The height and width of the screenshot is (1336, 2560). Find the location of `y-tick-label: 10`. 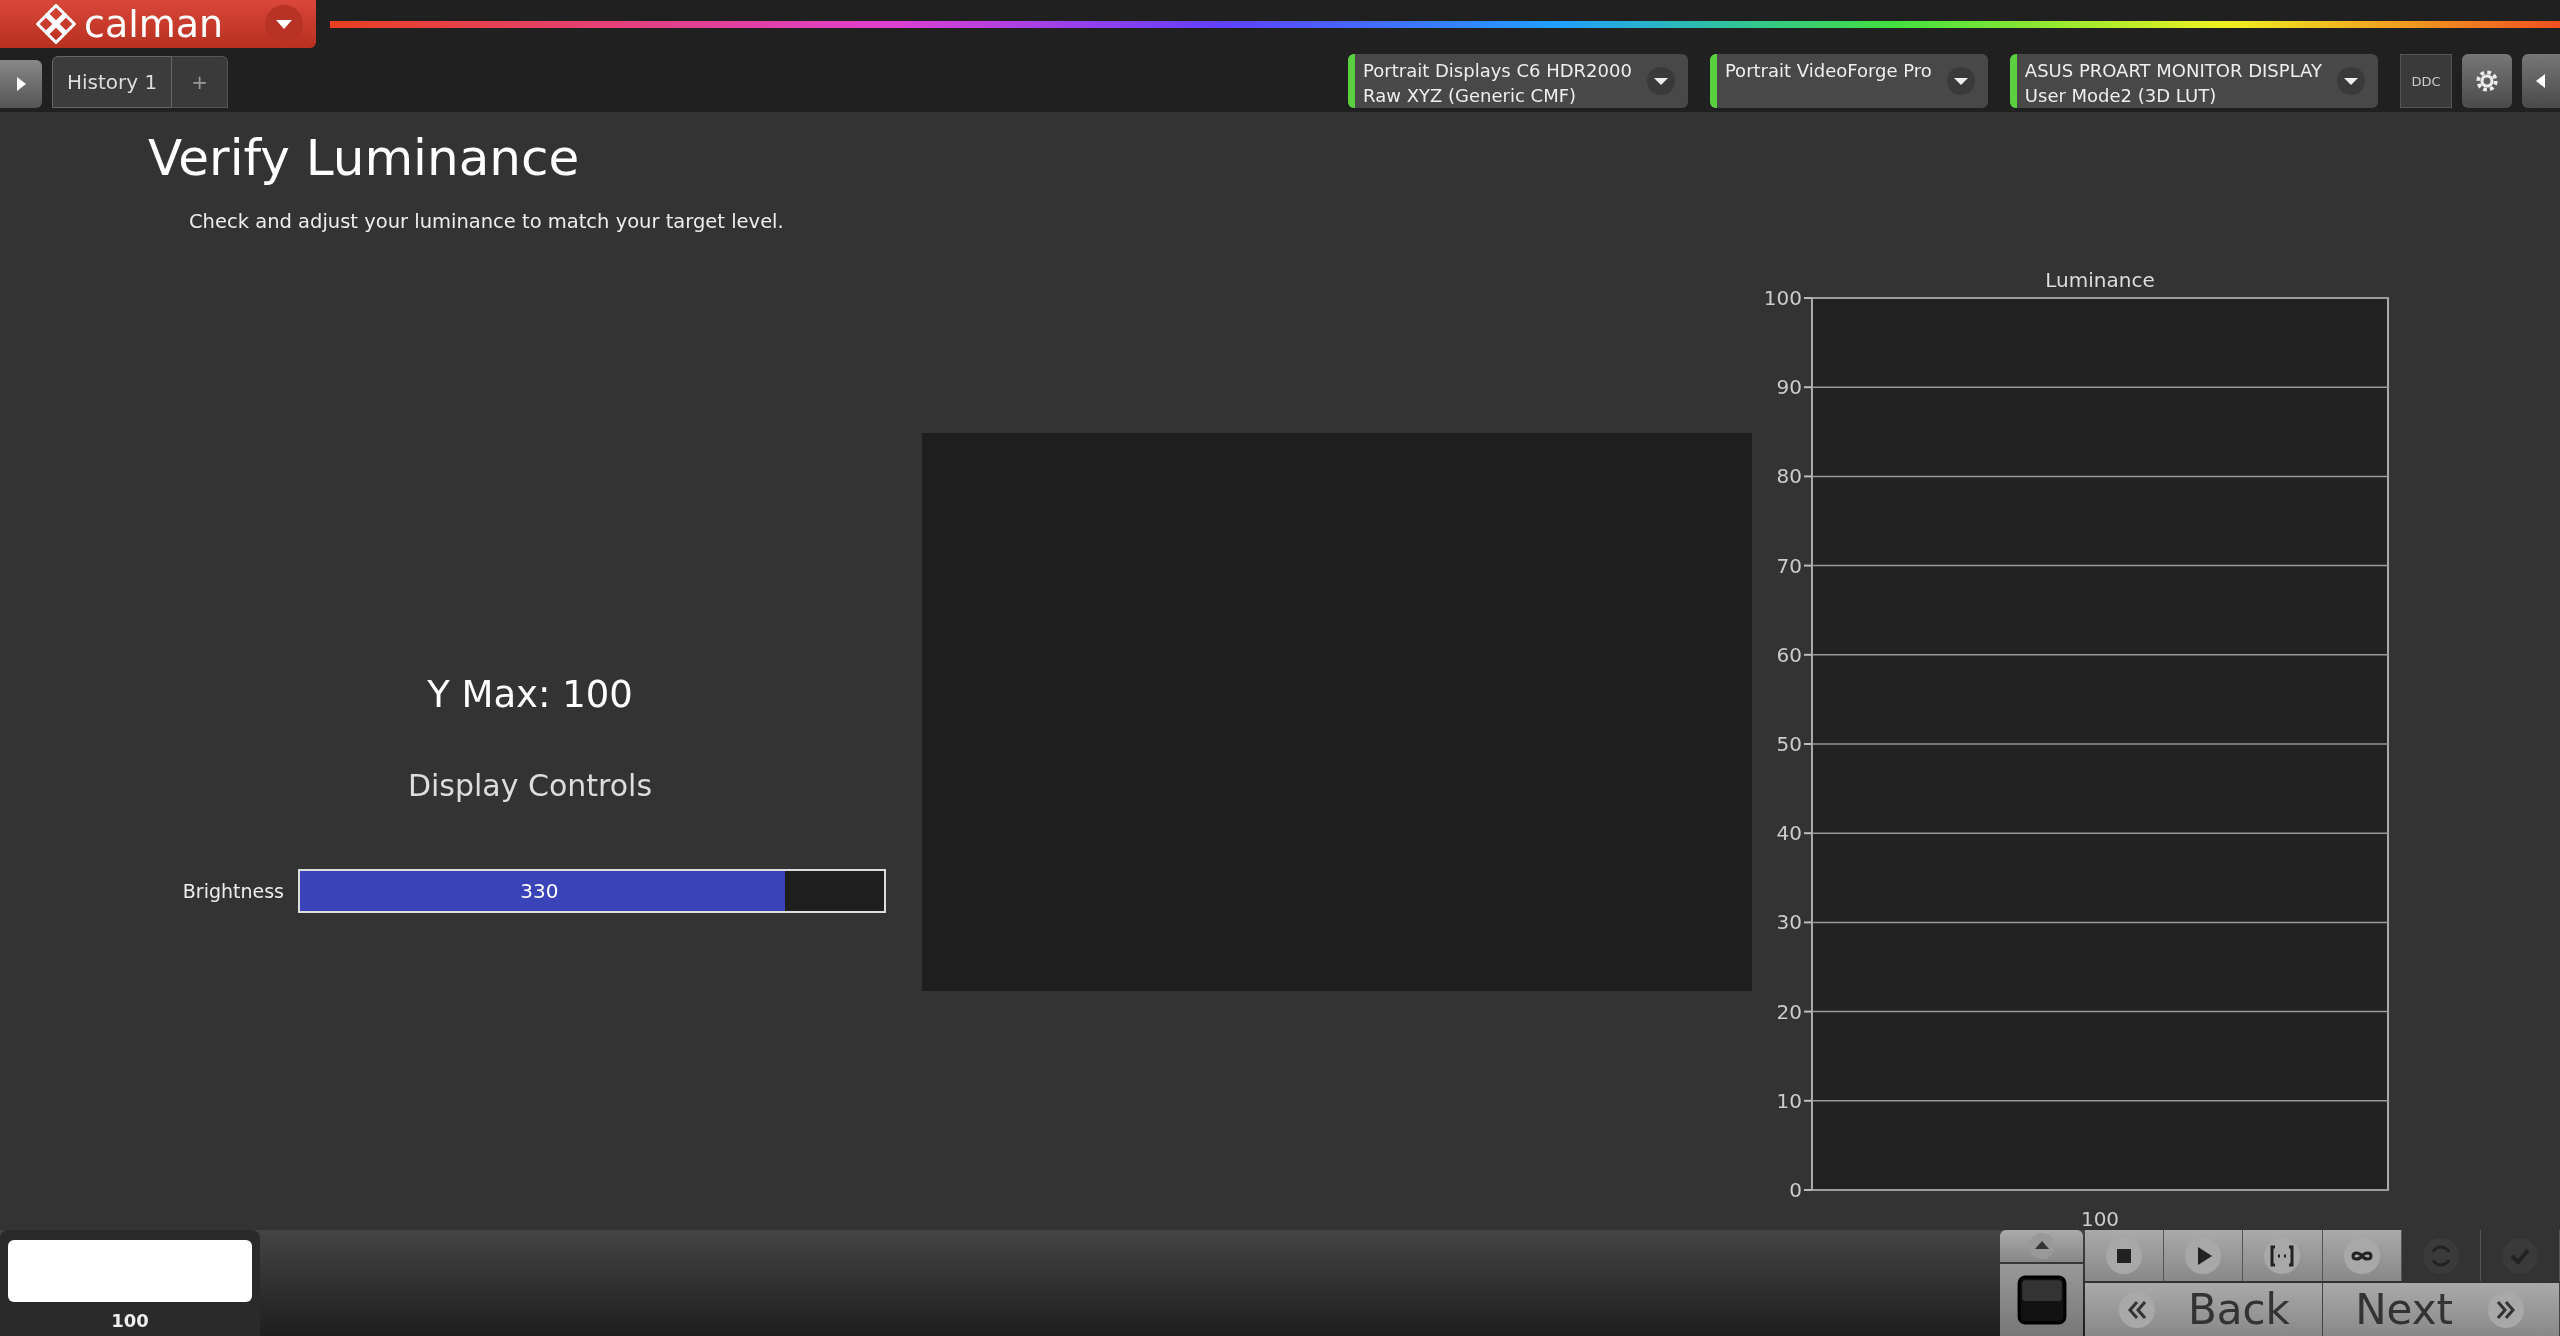

y-tick-label: 10 is located at coordinates (1789, 1100).